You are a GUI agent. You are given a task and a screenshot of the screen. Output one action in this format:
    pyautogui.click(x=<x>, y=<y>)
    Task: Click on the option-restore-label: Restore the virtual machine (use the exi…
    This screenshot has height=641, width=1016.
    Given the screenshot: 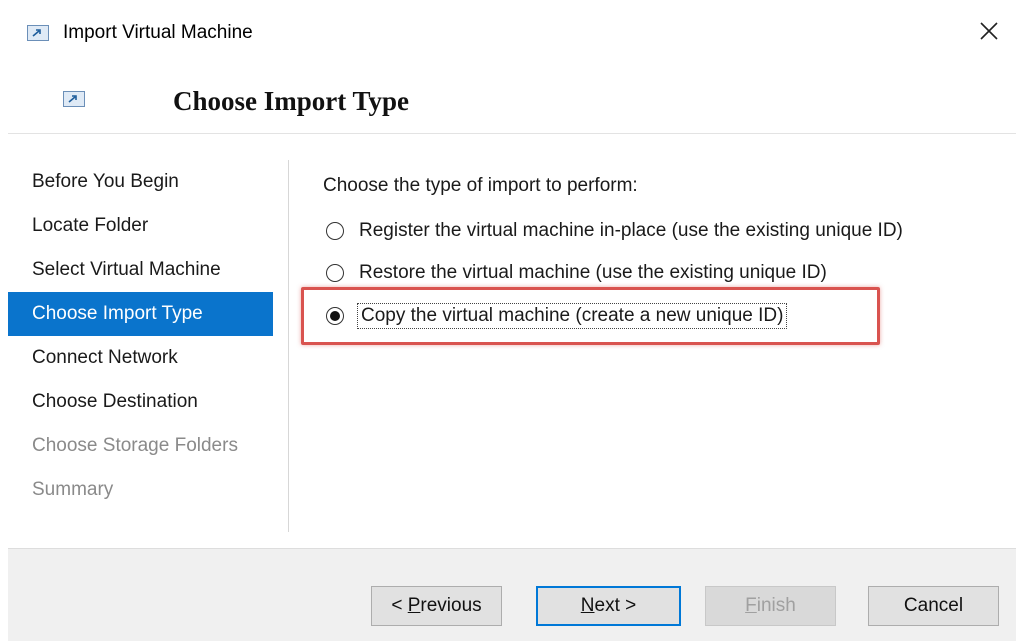 What is the action you would take?
    pyautogui.click(x=593, y=272)
    